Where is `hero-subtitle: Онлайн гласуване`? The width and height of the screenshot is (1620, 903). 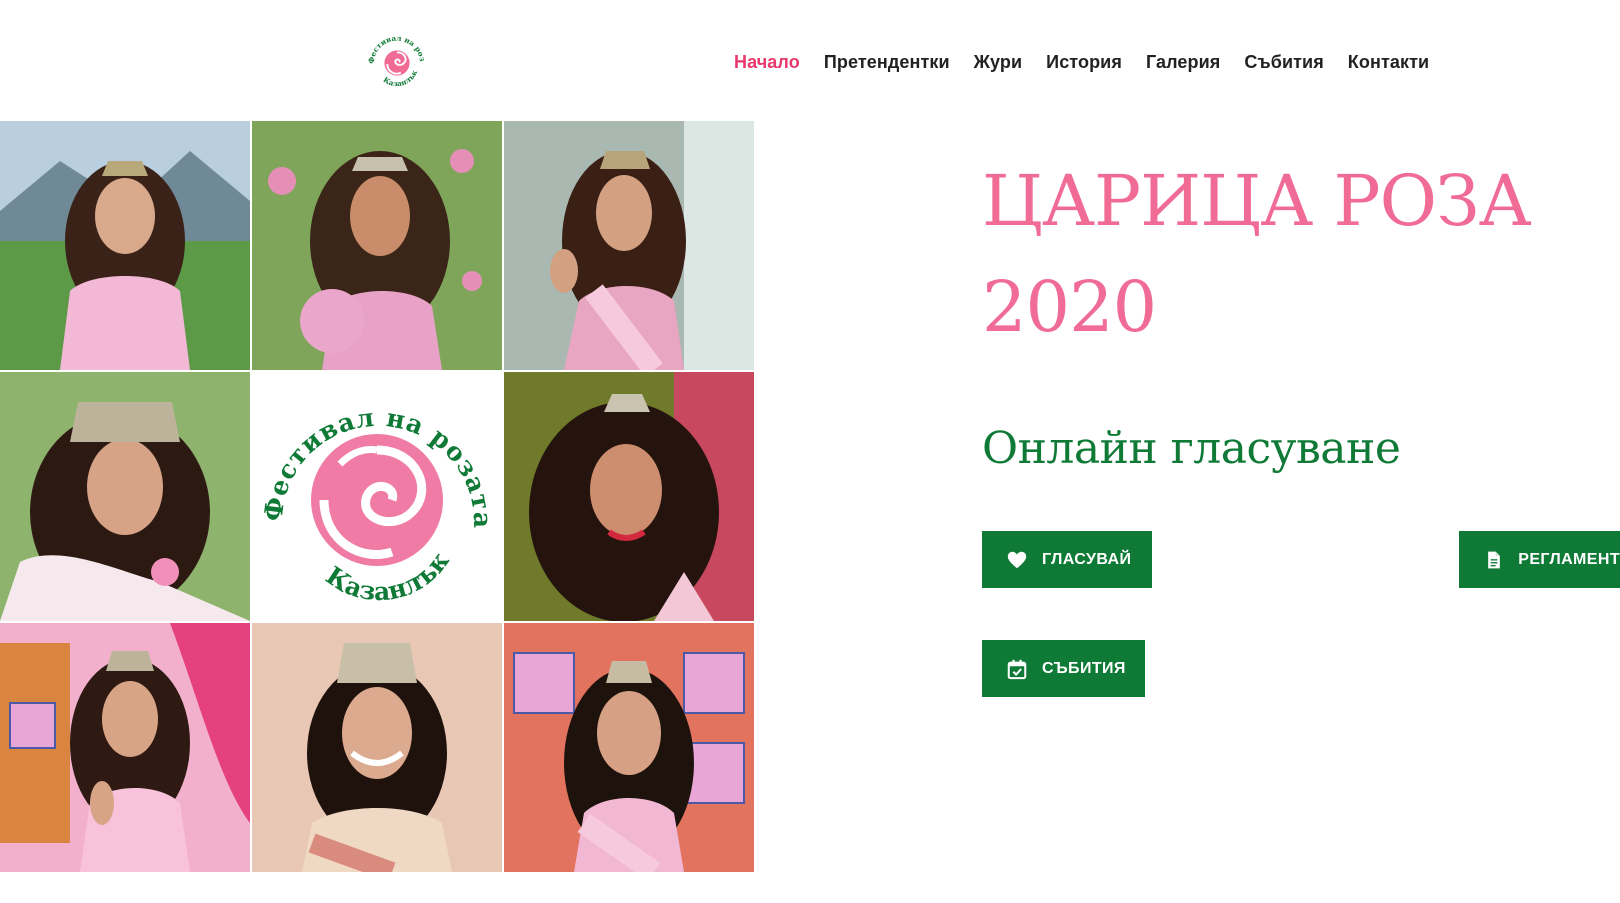
hero-subtitle: Онлайн гласуване is located at coordinates (1191, 448).